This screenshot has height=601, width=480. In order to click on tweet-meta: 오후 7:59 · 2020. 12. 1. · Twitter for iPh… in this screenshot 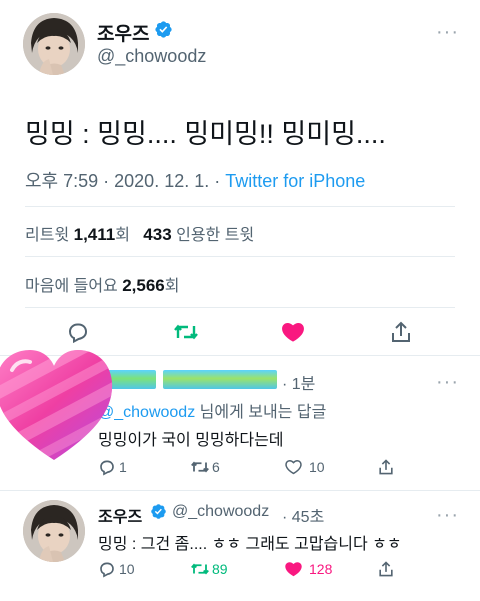, I will do `click(195, 180)`.